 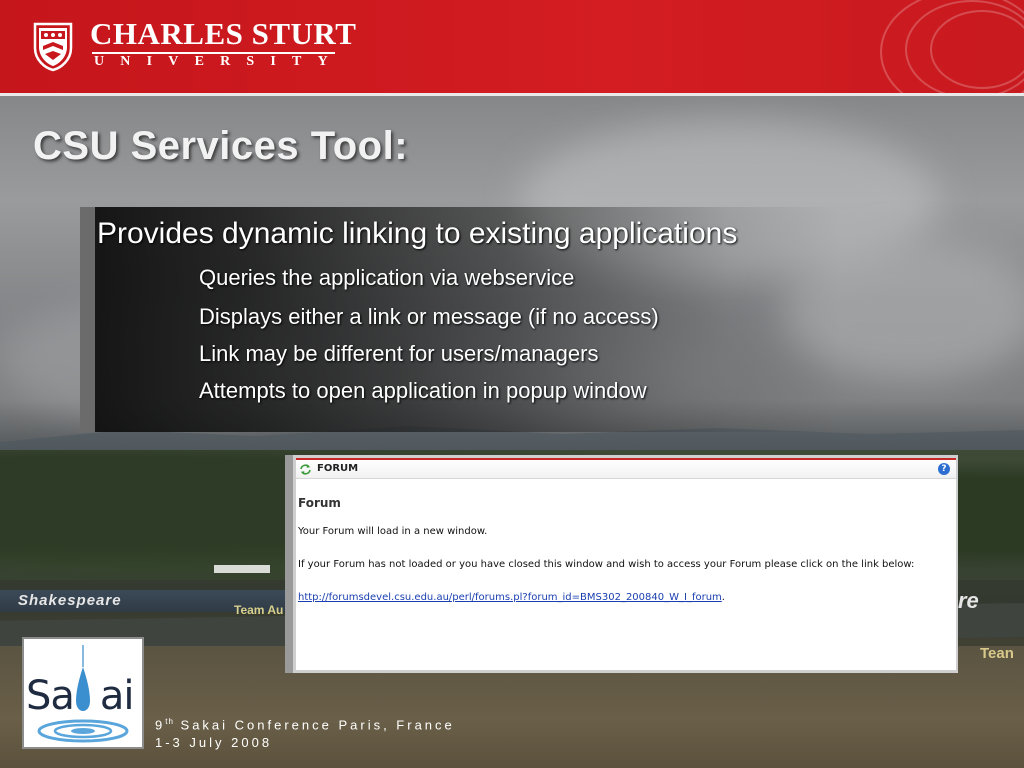 What do you see at coordinates (968, 600) in the screenshot?
I see `background-banner-right: re` at bounding box center [968, 600].